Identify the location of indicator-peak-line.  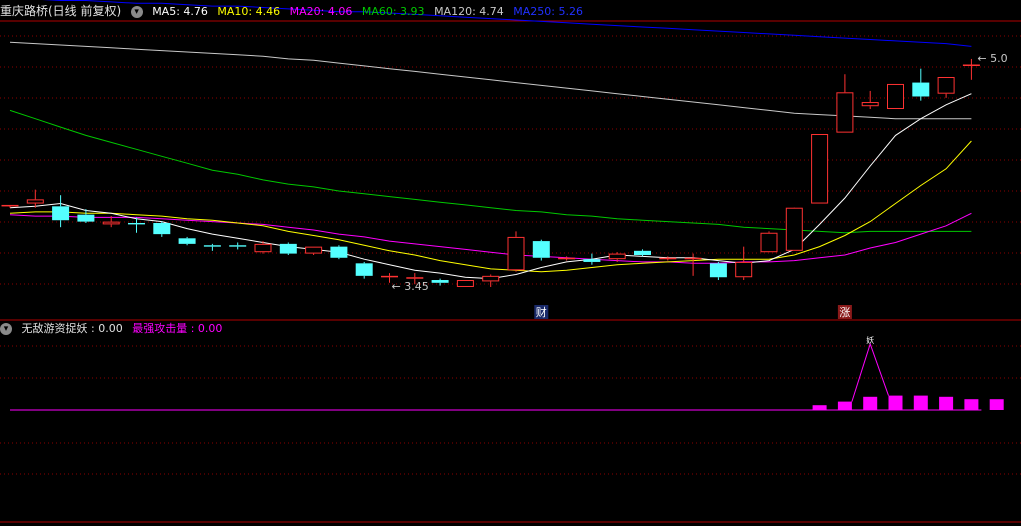
(870, 372).